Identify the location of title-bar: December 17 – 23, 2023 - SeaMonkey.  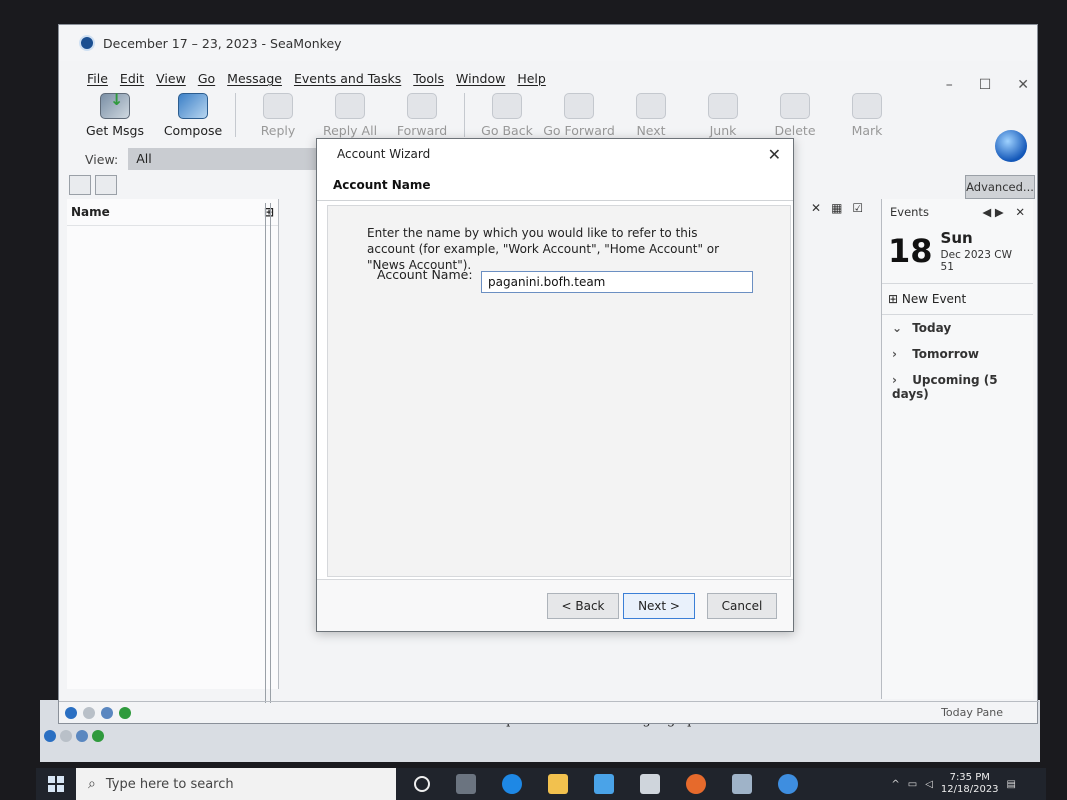
(548, 43).